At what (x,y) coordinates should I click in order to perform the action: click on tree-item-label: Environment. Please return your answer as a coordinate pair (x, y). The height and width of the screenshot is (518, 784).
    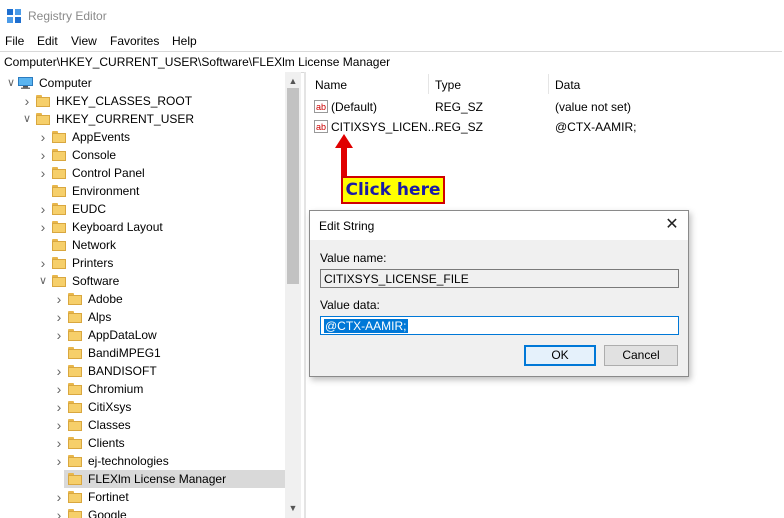
    Looking at the image, I should click on (106, 191).